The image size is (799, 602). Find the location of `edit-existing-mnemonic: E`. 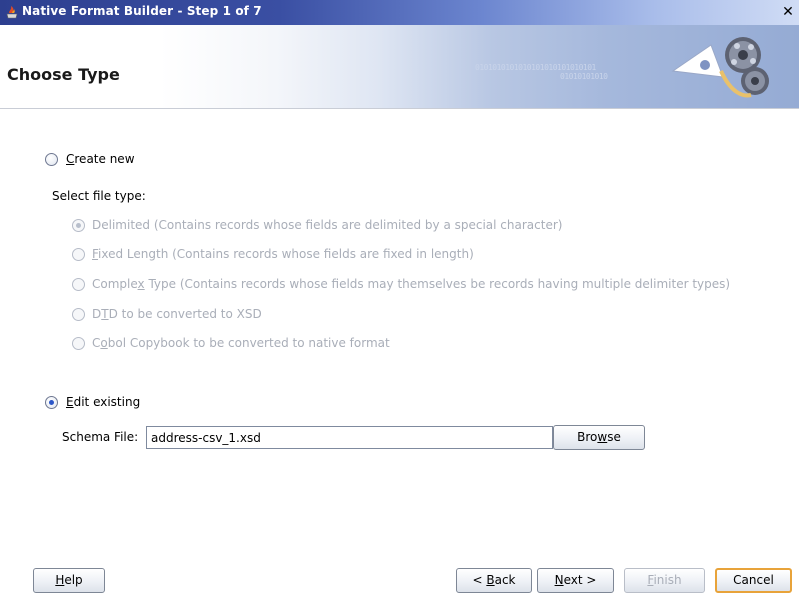

edit-existing-mnemonic: E is located at coordinates (70, 402).